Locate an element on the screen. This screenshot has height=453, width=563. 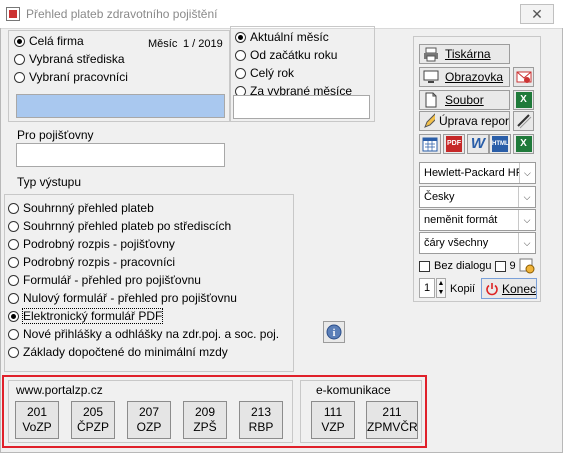
settings-icon is located at coordinates (527, 267).